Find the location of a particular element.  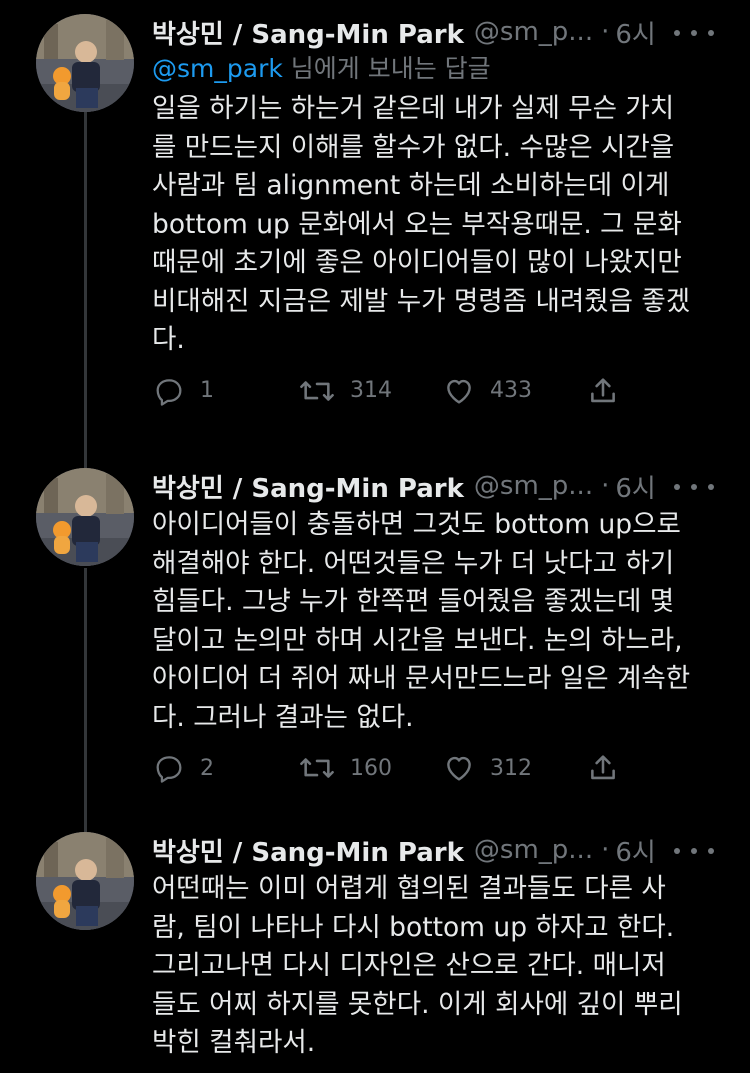

tweet-line: 람, 팀이 나타나 다시 bottom up 하자고 한다. is located at coordinates (413, 927).